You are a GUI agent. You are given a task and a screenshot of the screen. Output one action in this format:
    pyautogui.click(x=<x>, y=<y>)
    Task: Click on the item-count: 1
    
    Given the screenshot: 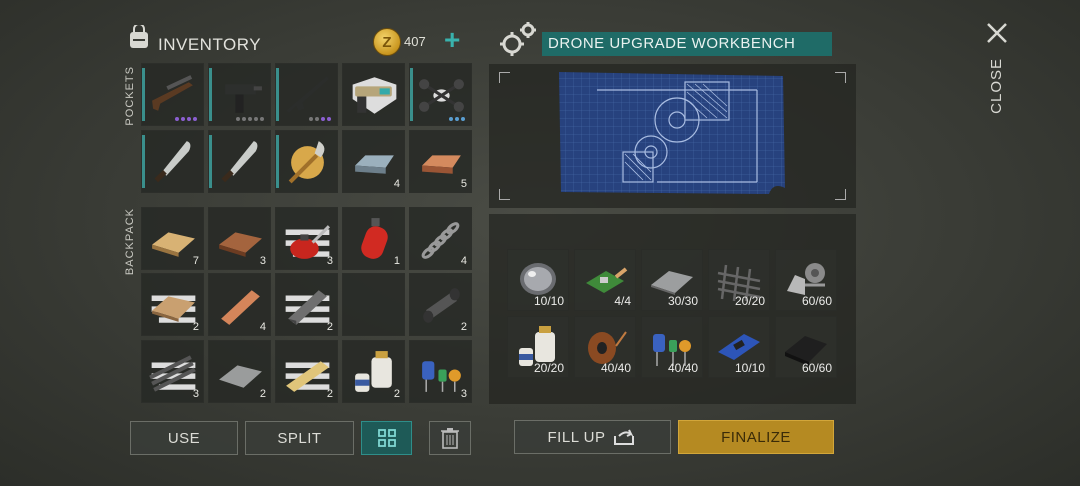 What is the action you would take?
    pyautogui.click(x=396, y=261)
    